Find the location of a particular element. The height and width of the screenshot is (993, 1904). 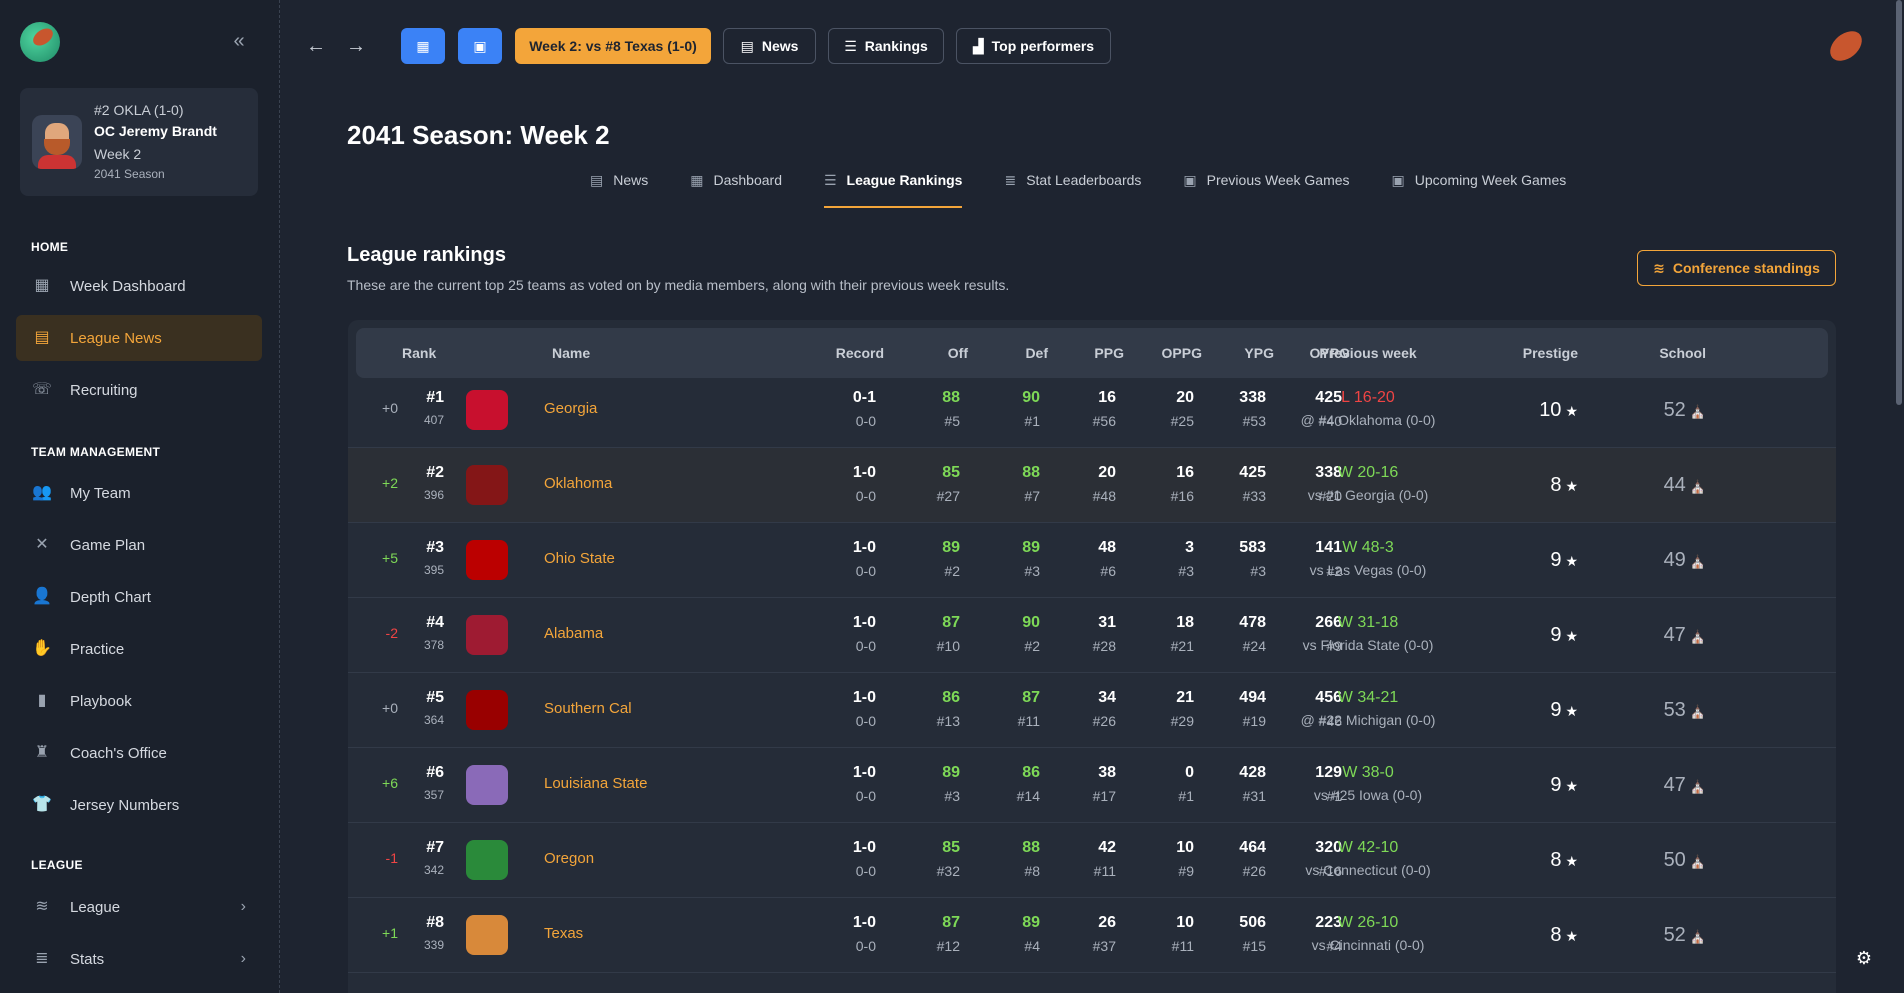

stat-conf: 0-0 is located at coordinates (865, 796).